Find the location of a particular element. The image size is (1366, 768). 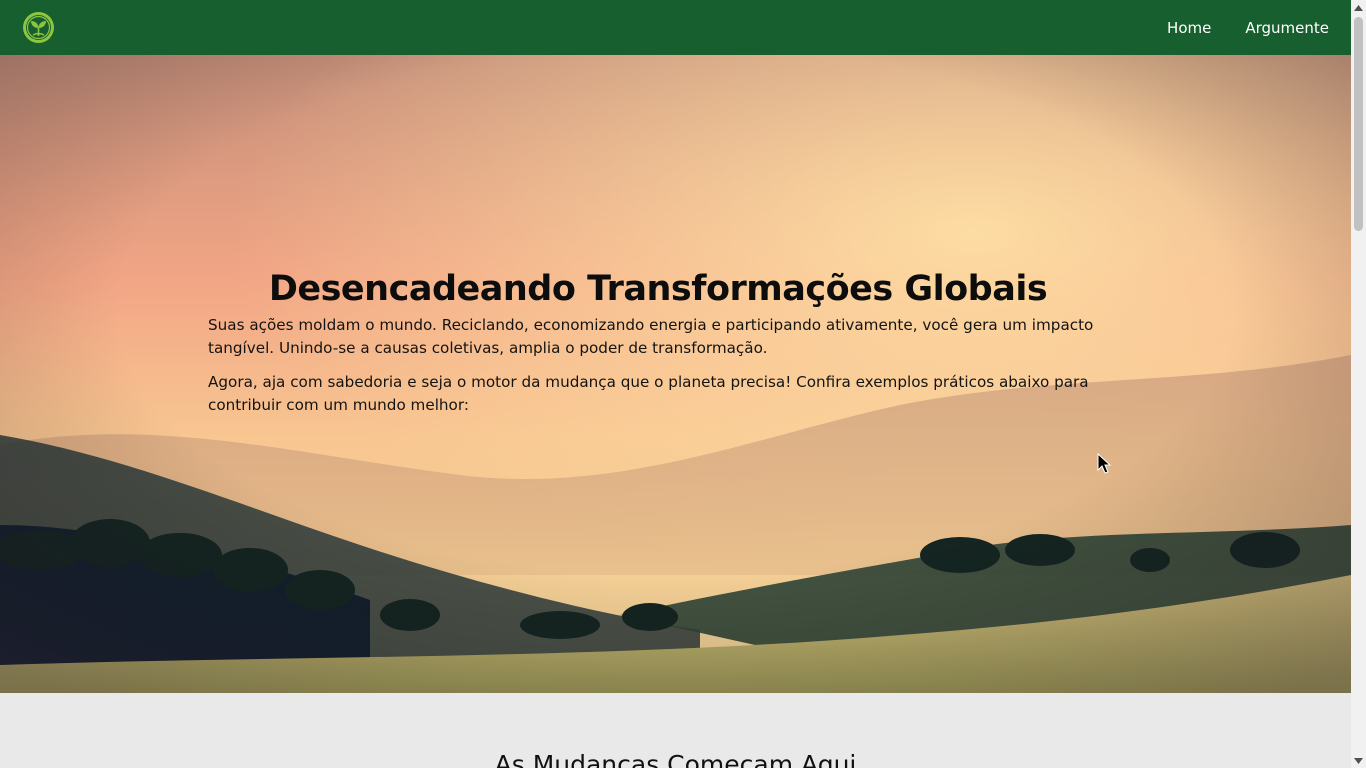

hero-title: Desencadeando Transformações Globais is located at coordinates (658, 289).